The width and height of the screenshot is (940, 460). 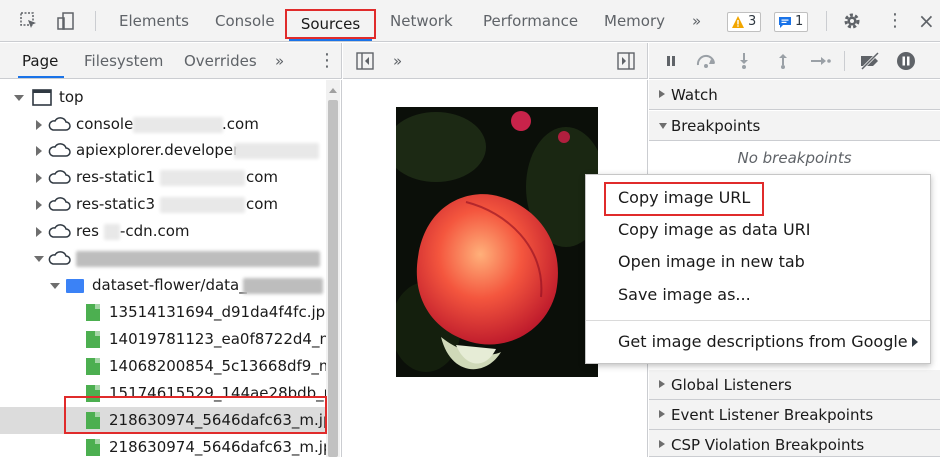 I want to click on tree-node-folder: dataset-flower/data_, so click(x=163, y=285).